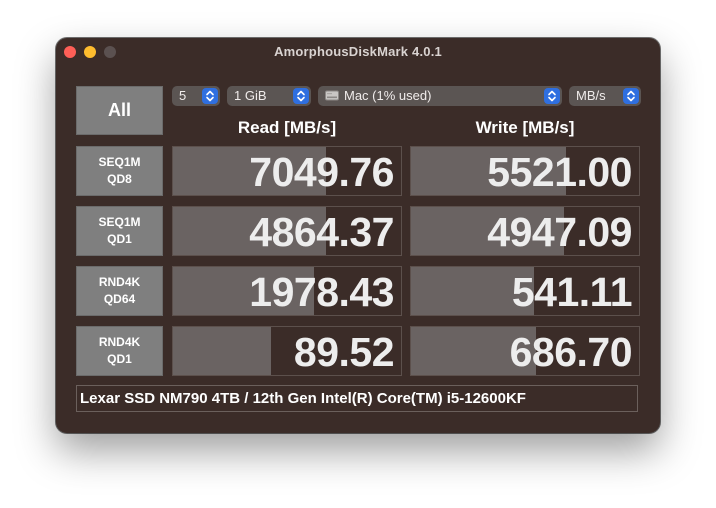 Image resolution: width=716 pixels, height=508 pixels. Describe the element at coordinates (321, 232) in the screenshot. I see `read-result-value: 4864.37` at that location.